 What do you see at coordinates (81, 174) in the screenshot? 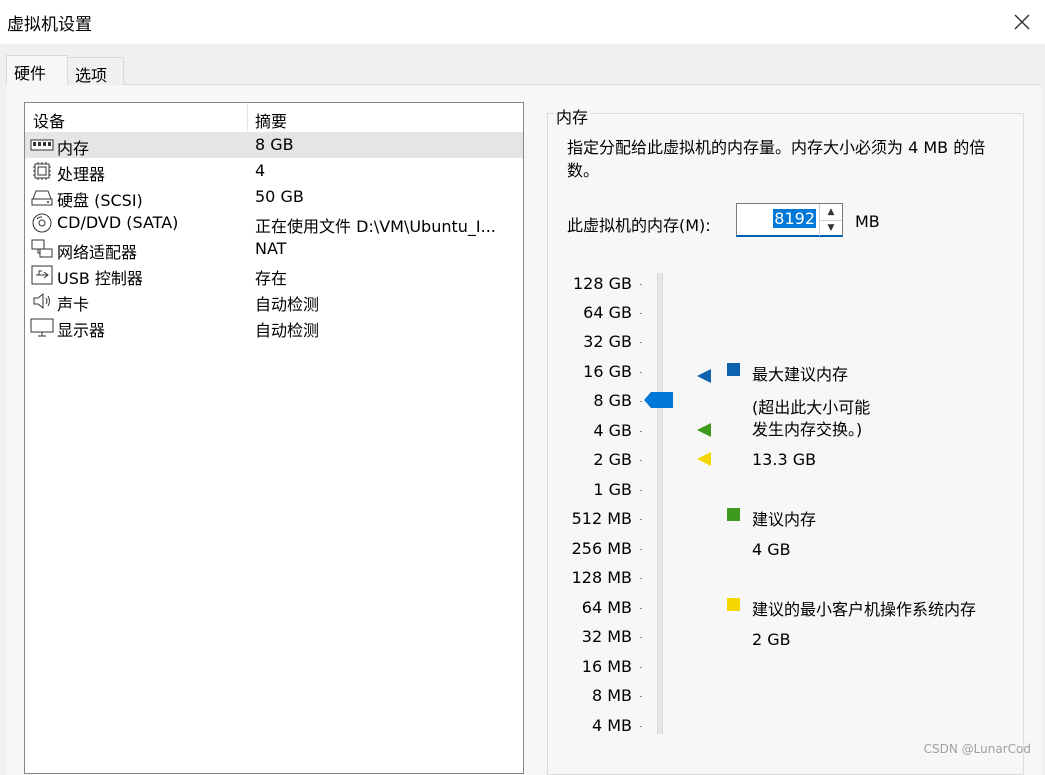
I see `device-name: 处理器` at bounding box center [81, 174].